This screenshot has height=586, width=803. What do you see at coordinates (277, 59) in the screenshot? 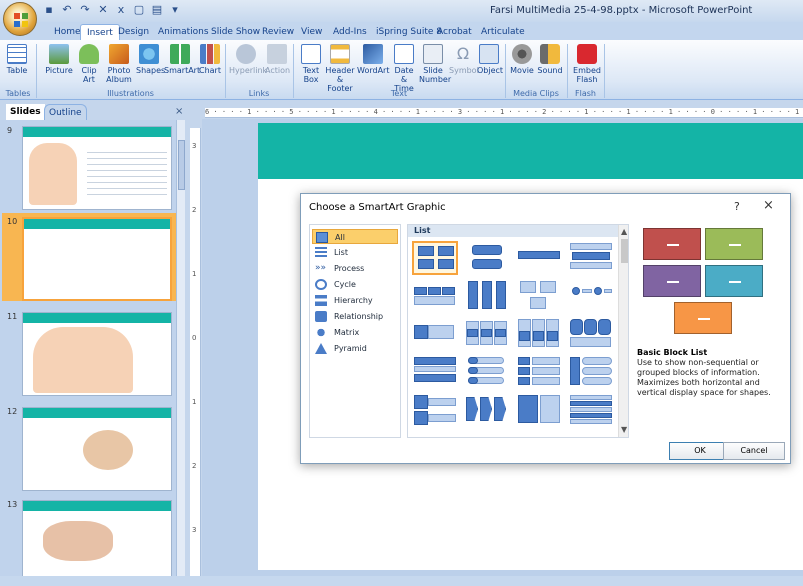
I see `action-button: Action` at bounding box center [277, 59].